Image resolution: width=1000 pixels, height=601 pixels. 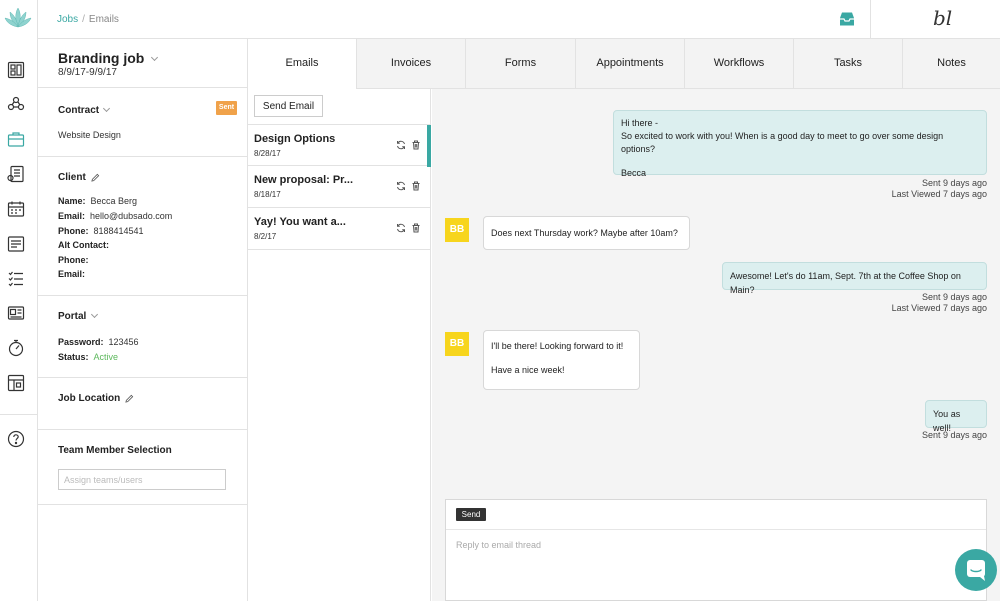 What do you see at coordinates (471, 514) in the screenshot?
I see `send-reply-button: Send` at bounding box center [471, 514].